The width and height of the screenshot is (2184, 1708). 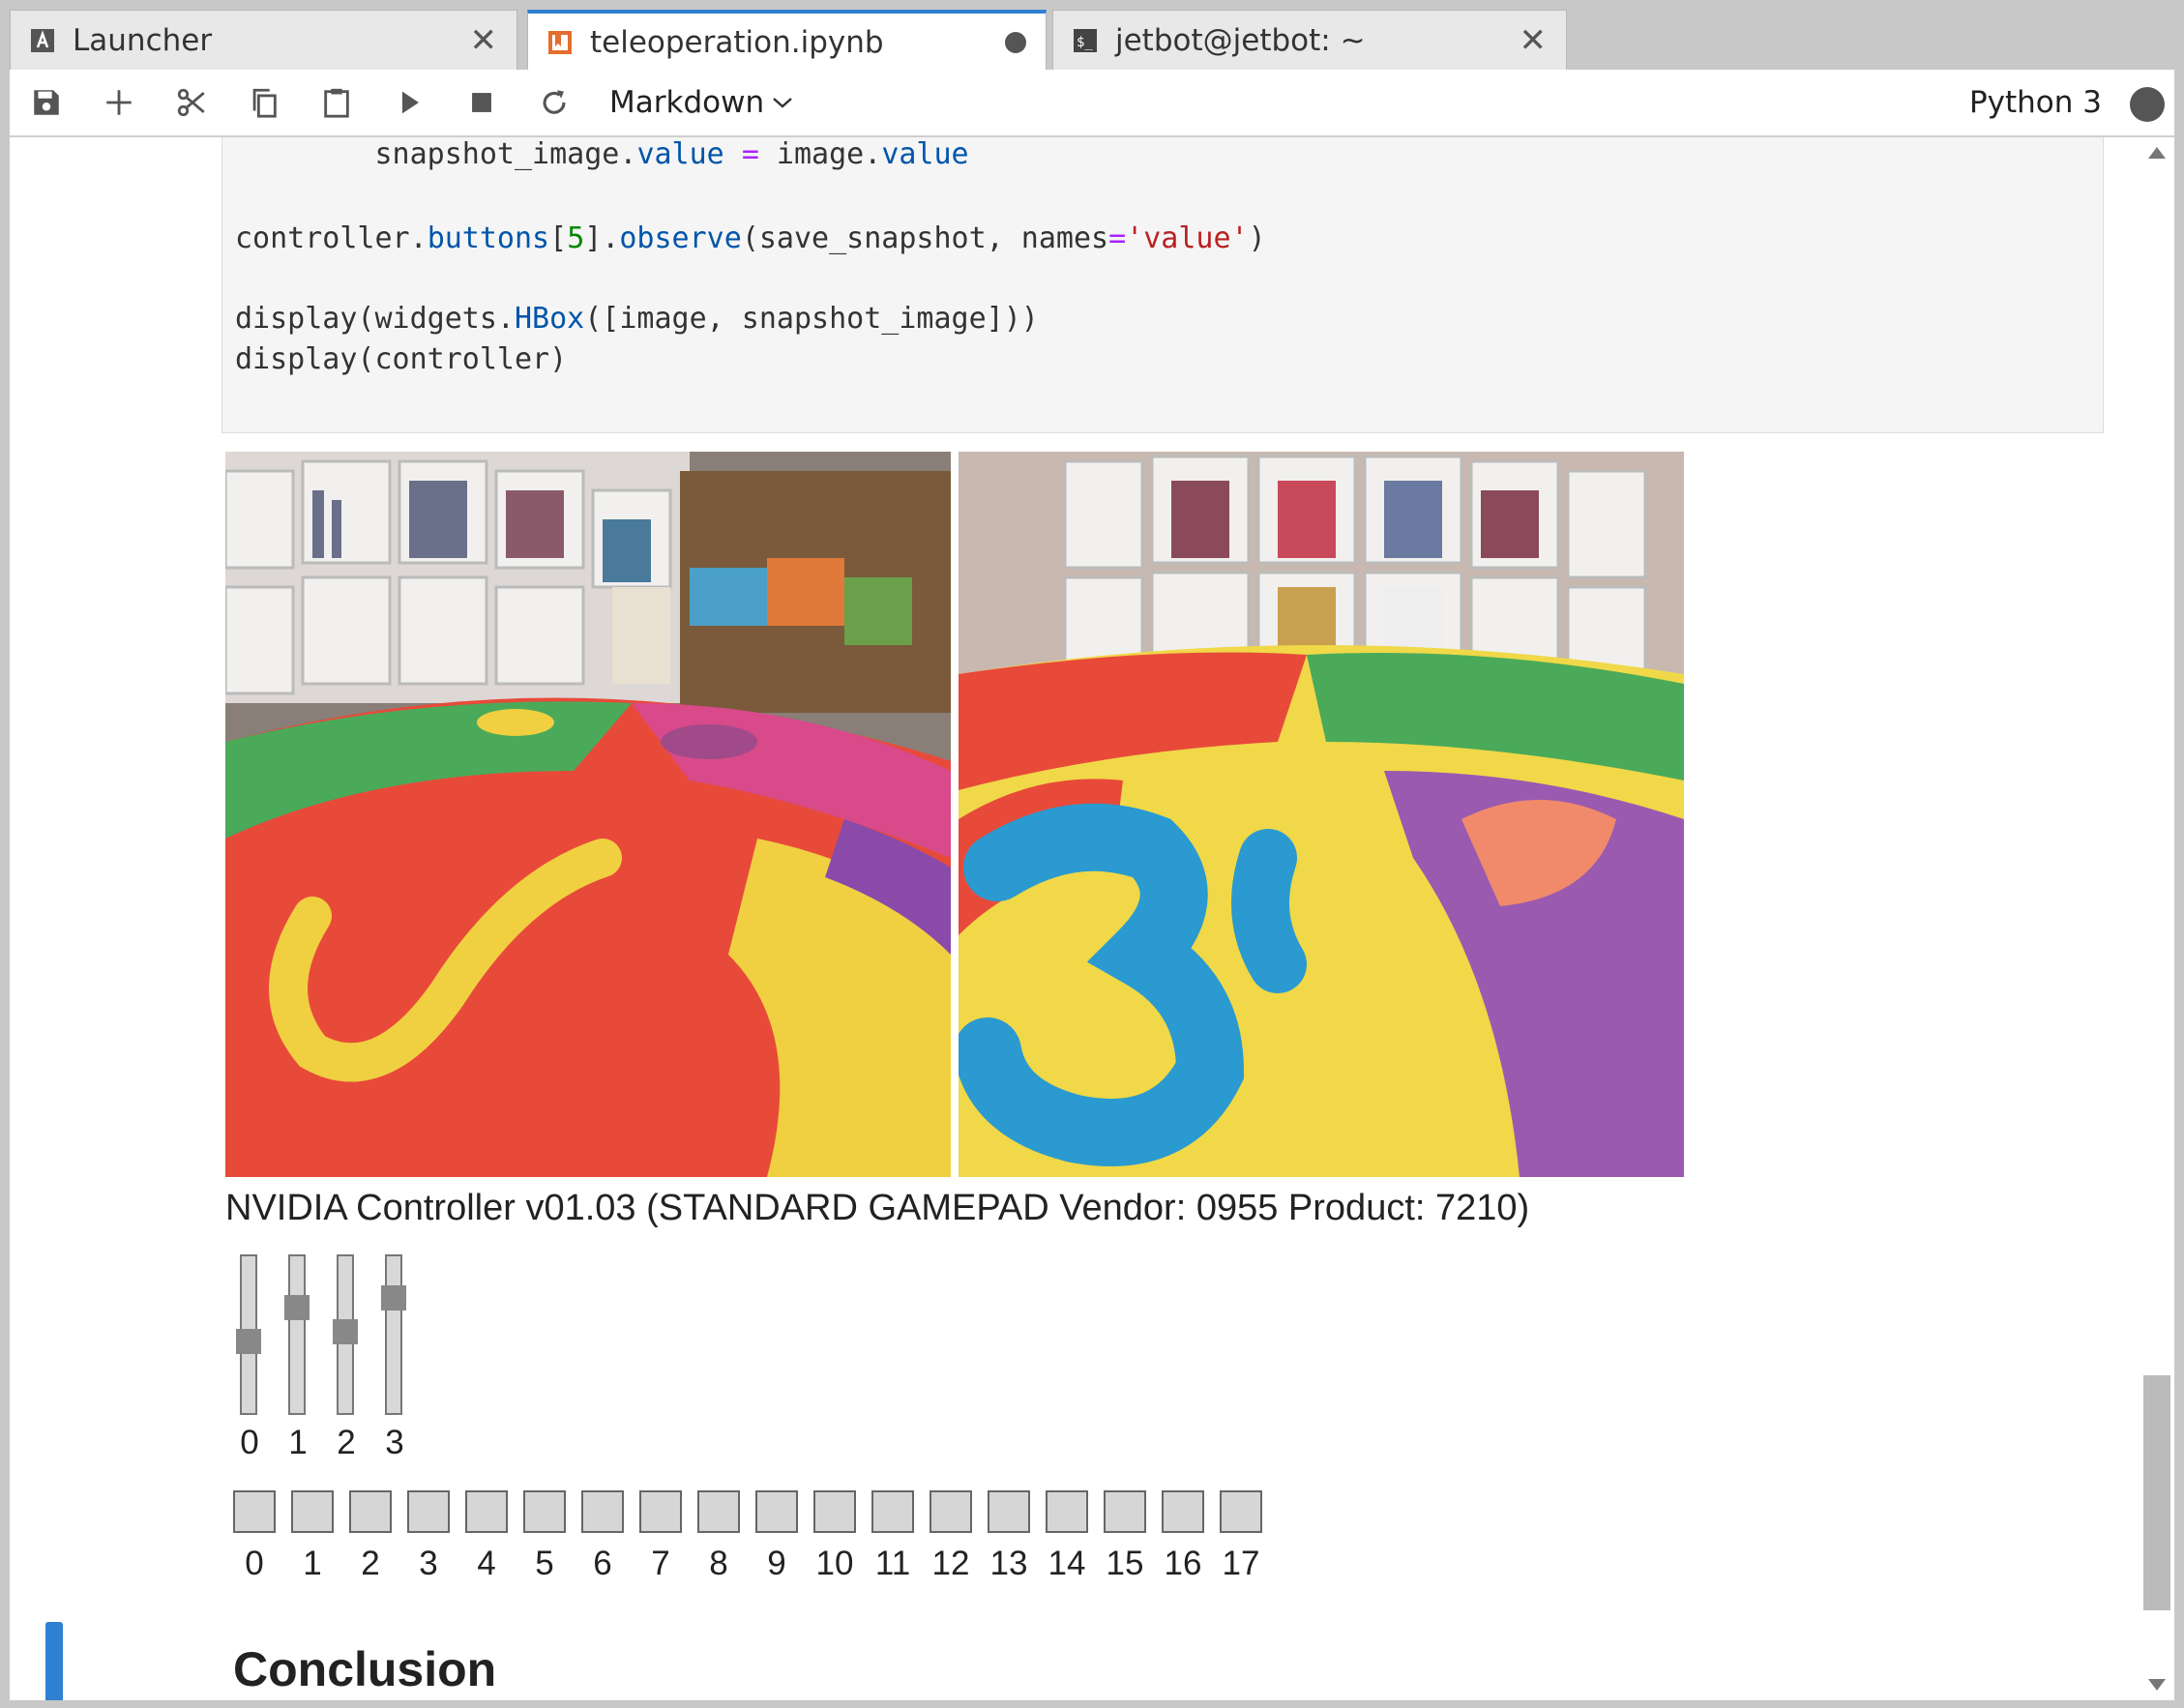 I want to click on terminal-icon: $_, so click(x=1085, y=40).